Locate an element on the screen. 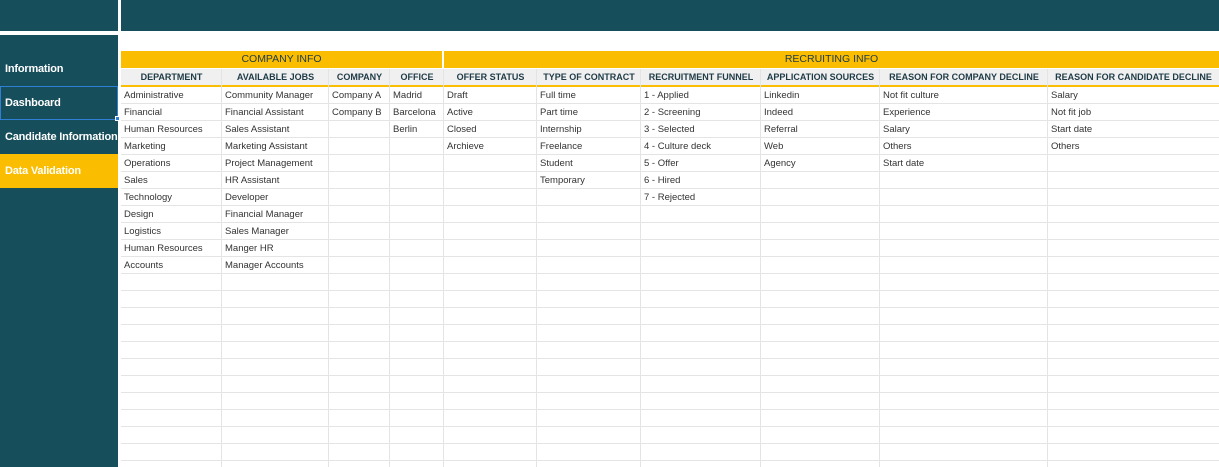  column-header: DEPARTMENT is located at coordinates (171, 77).